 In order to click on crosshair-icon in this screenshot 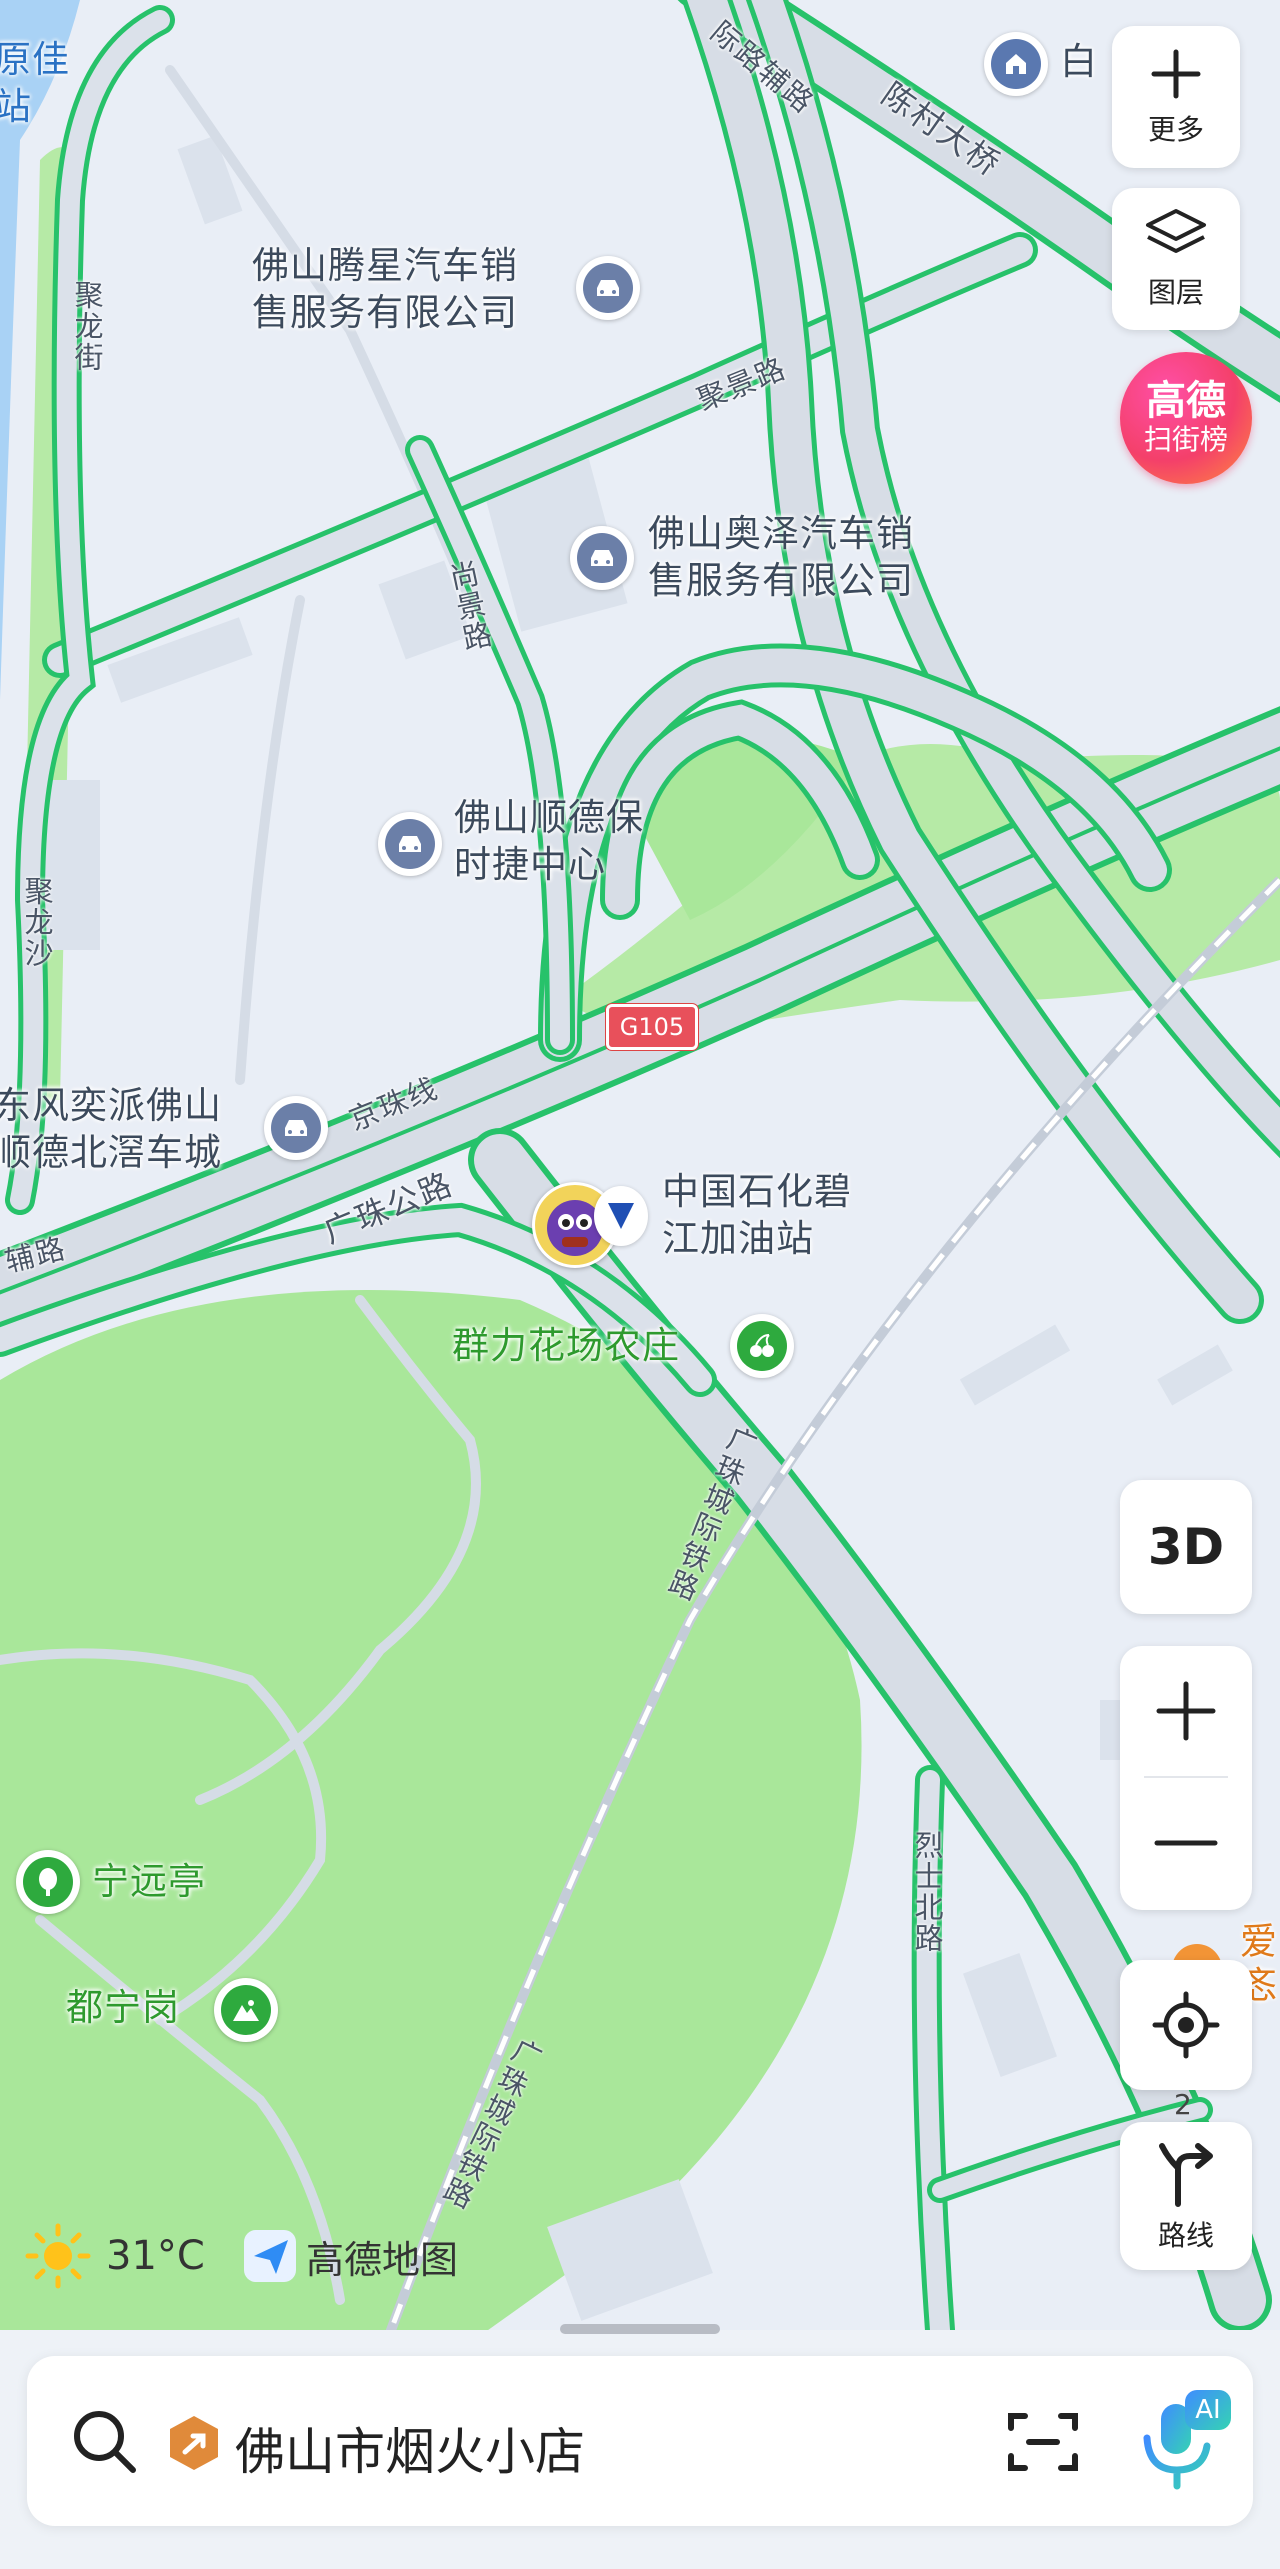, I will do `click(1186, 2025)`.